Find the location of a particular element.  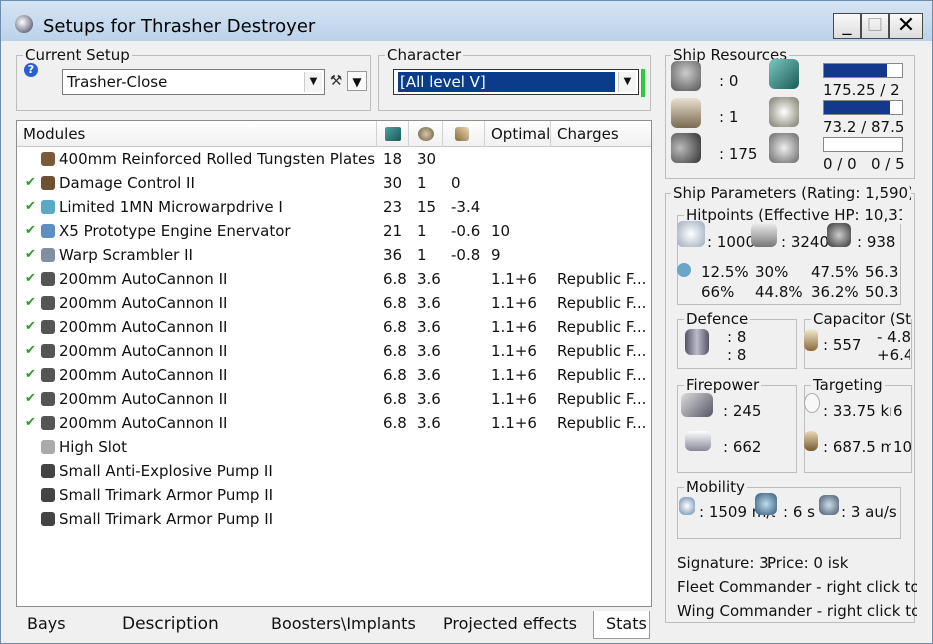

shield-icon is located at coordinates (691, 234).